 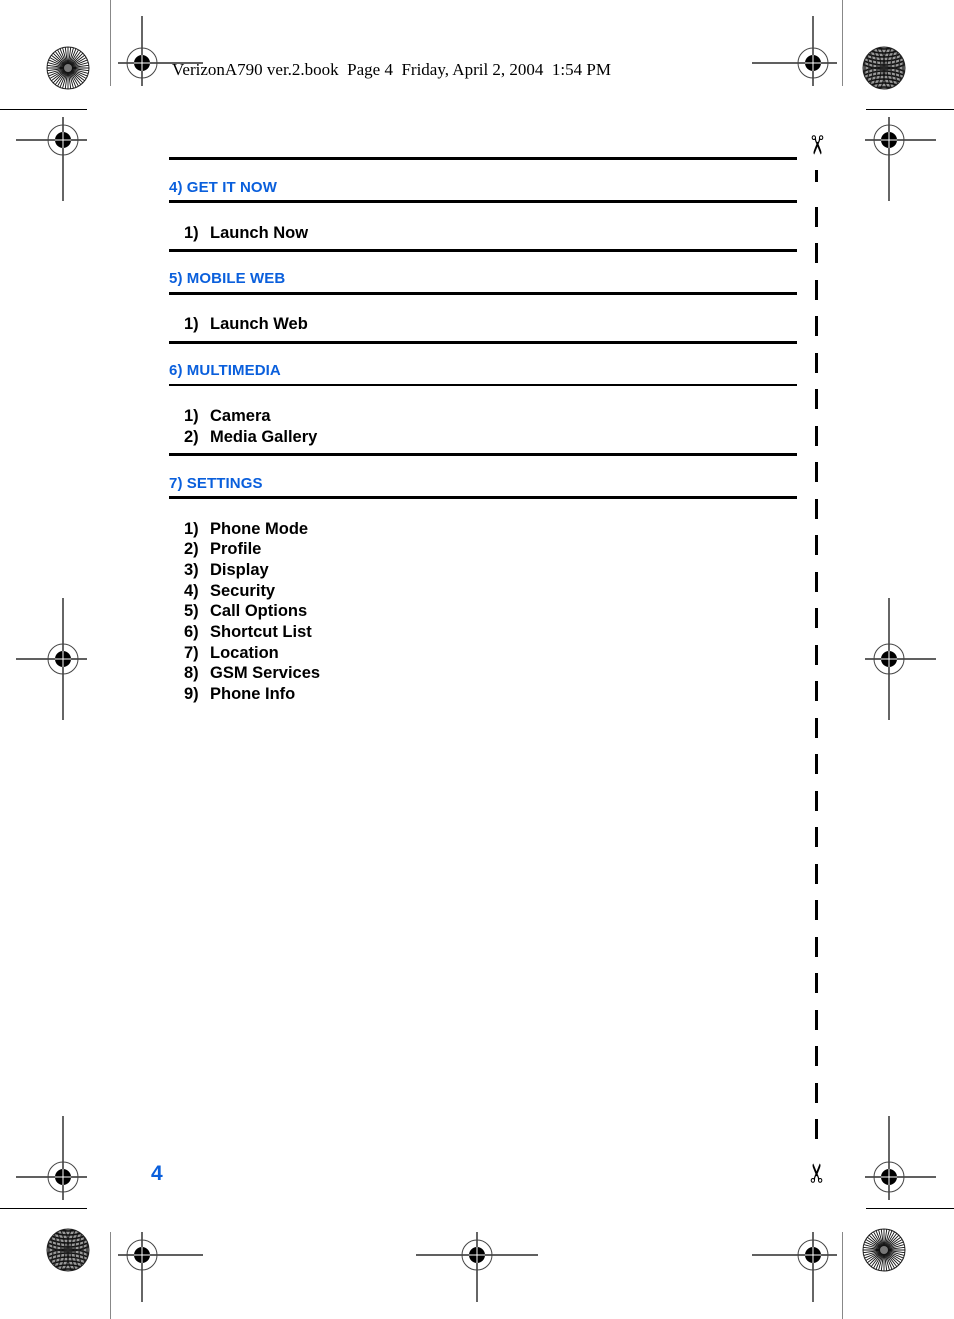 I want to click on menu-item-label: Camera, so click(x=240, y=416).